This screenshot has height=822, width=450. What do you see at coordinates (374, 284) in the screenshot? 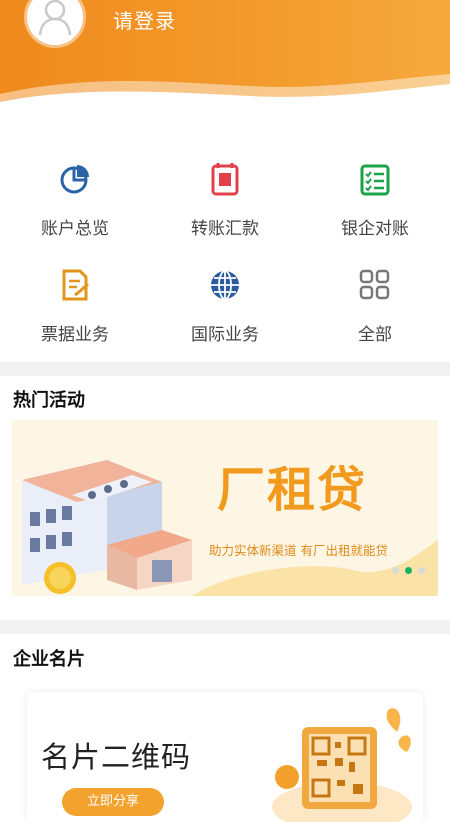
I see `grid-icon` at bounding box center [374, 284].